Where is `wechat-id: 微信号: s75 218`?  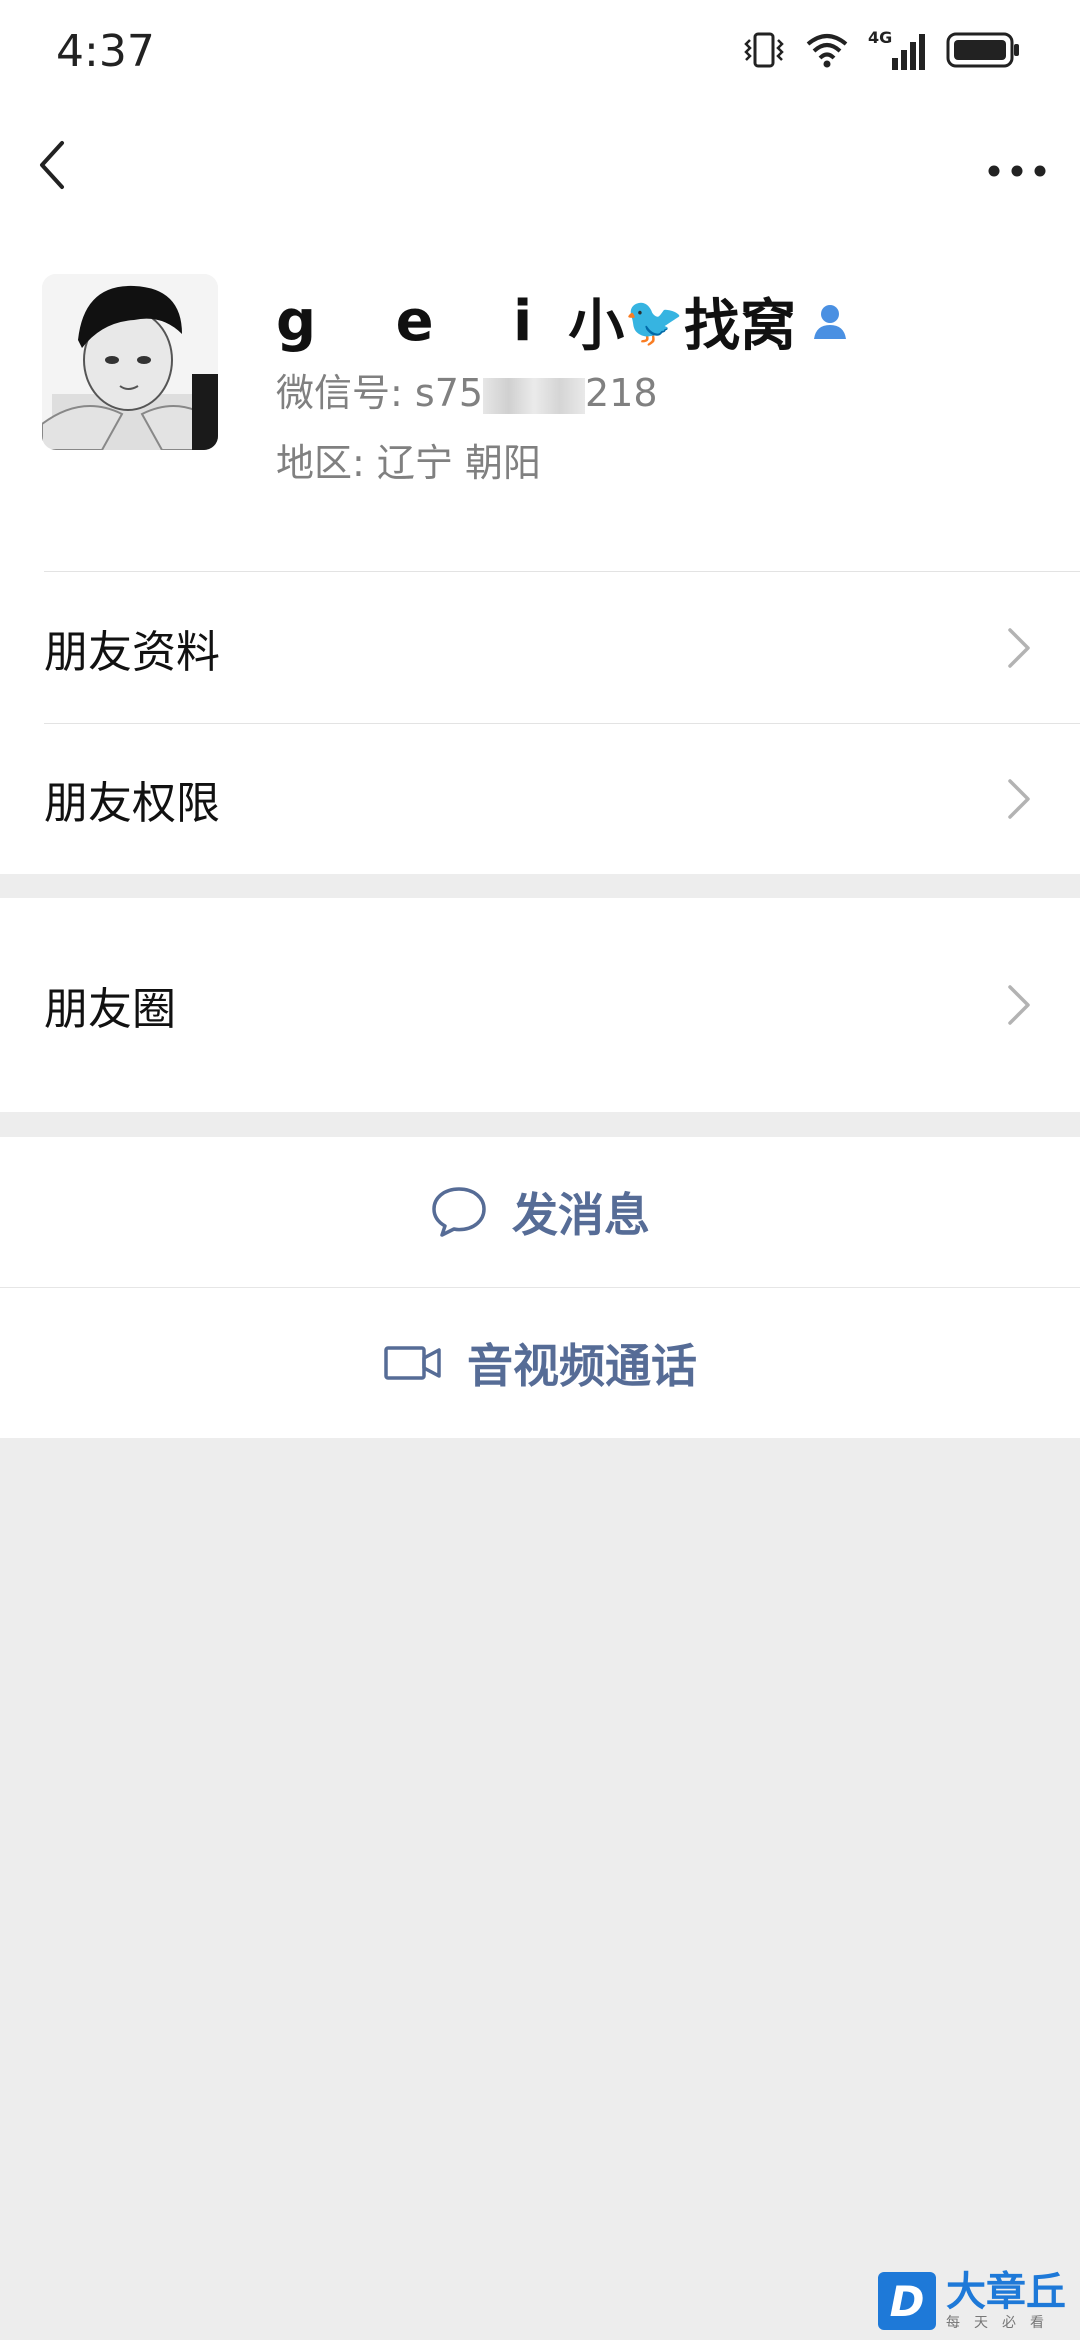 wechat-id: 微信号: s75 218 is located at coordinates (467, 389).